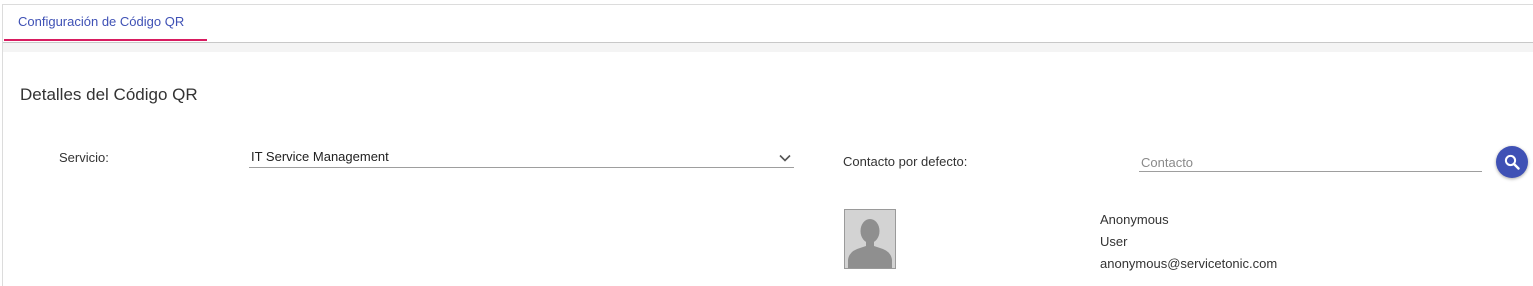  What do you see at coordinates (1134, 219) in the screenshot?
I see `contact-first-name: Anonymous` at bounding box center [1134, 219].